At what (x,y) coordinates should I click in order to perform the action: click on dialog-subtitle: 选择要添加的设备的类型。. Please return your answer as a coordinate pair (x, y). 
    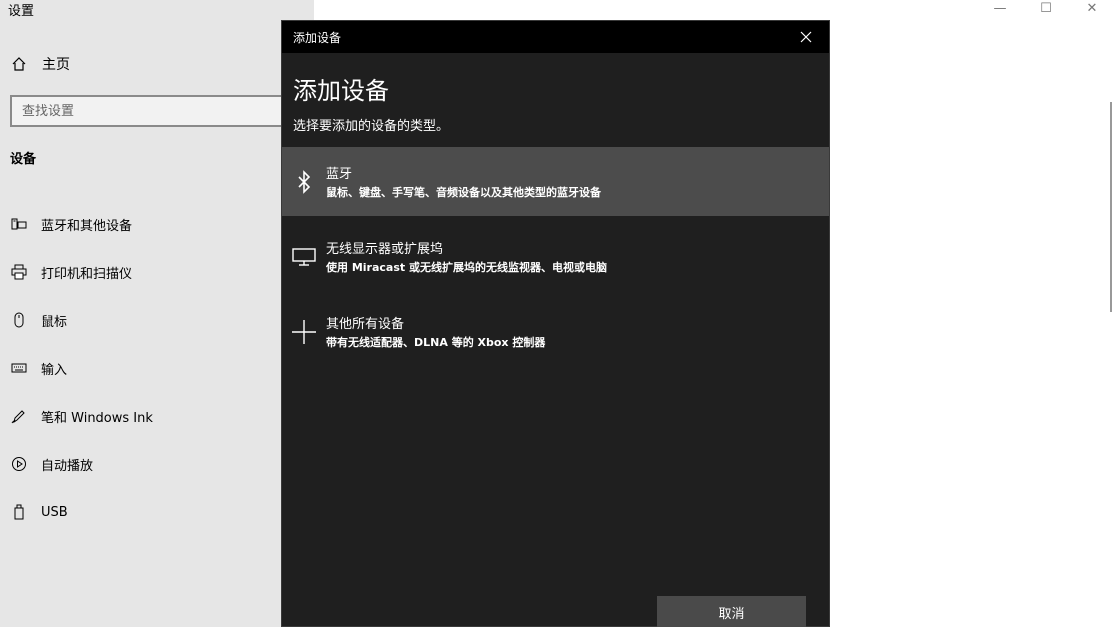
    Looking at the image, I should click on (371, 126).